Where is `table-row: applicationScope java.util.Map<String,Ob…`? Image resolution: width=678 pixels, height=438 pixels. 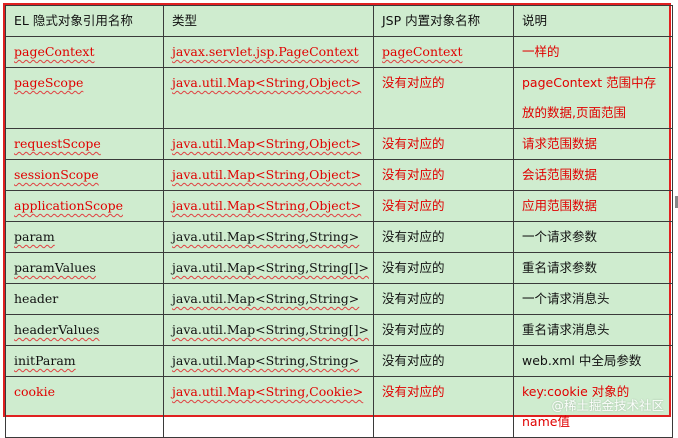
table-row: applicationScope java.util.Map<String,Ob… is located at coordinates (339, 206).